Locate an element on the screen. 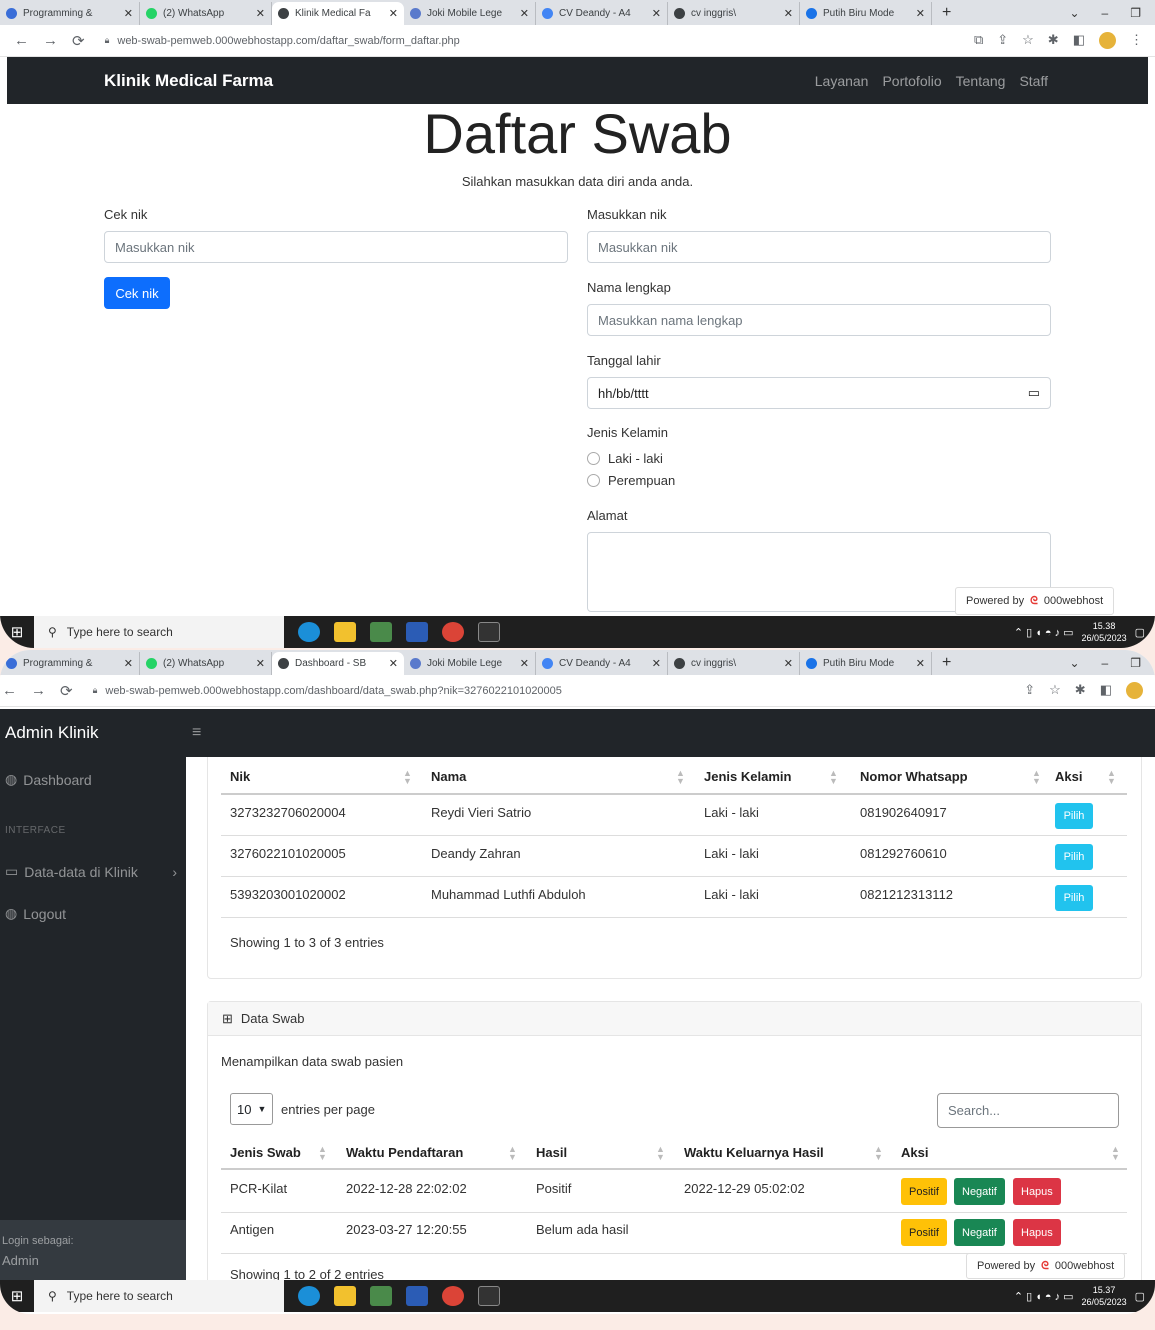 This screenshot has height=1330, width=1155. nav-portofolio: Portofolio is located at coordinates (911, 81).